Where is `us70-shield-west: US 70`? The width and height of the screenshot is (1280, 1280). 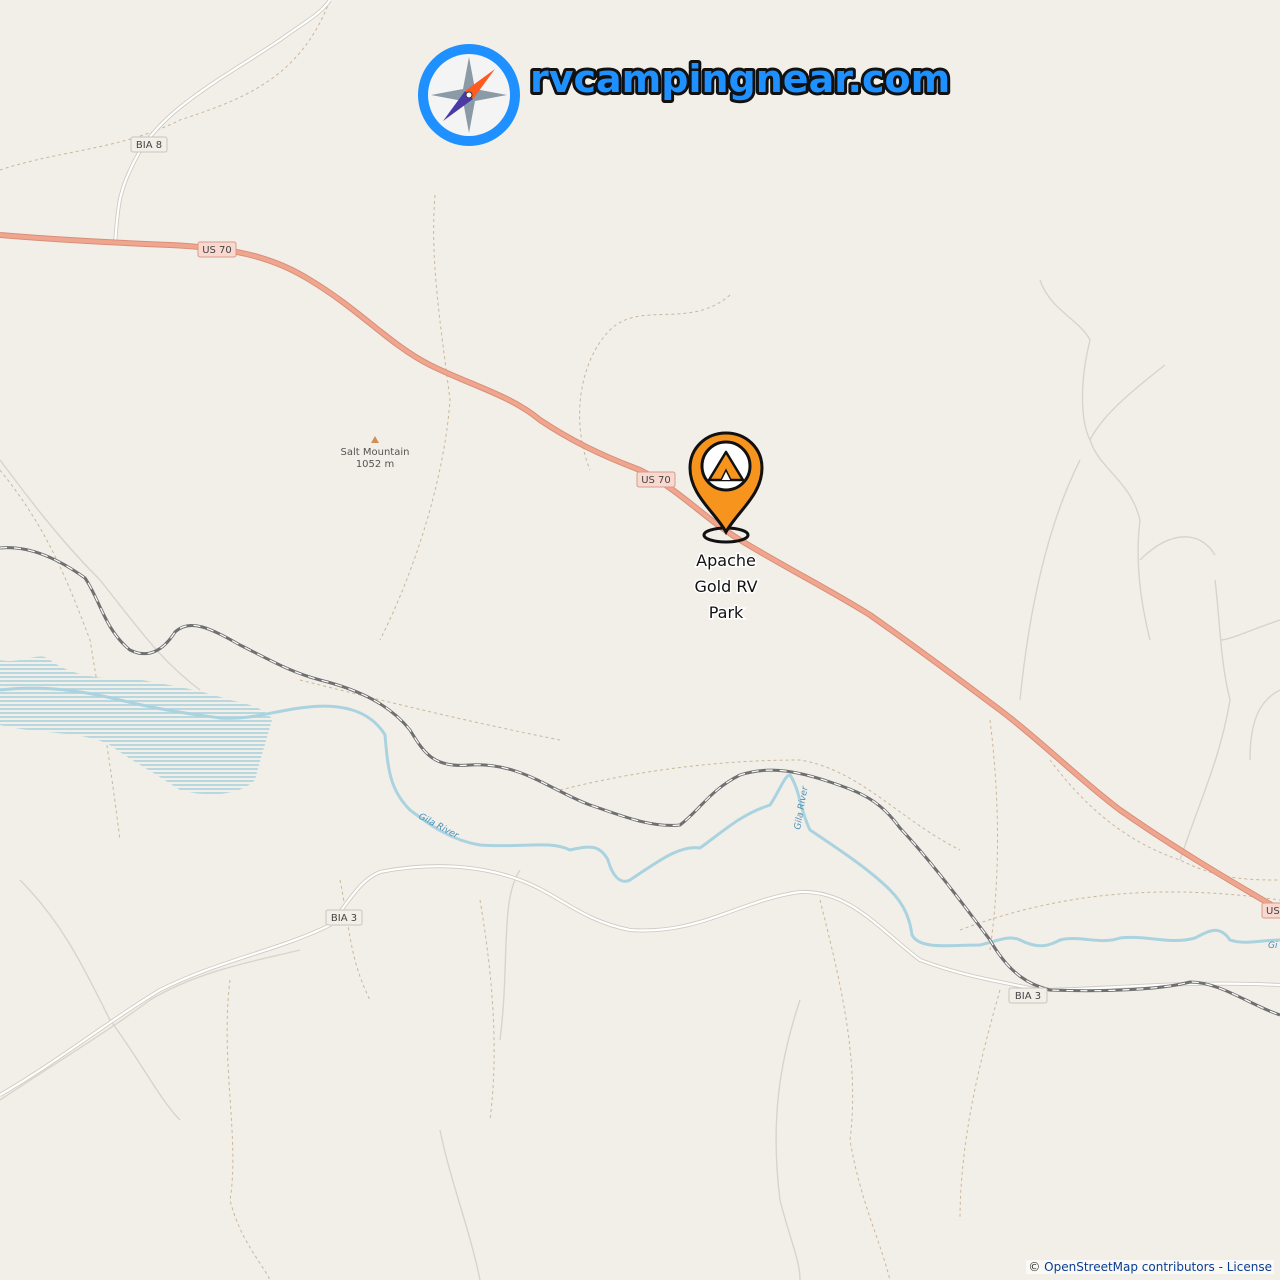 us70-shield-west: US 70 is located at coordinates (217, 249).